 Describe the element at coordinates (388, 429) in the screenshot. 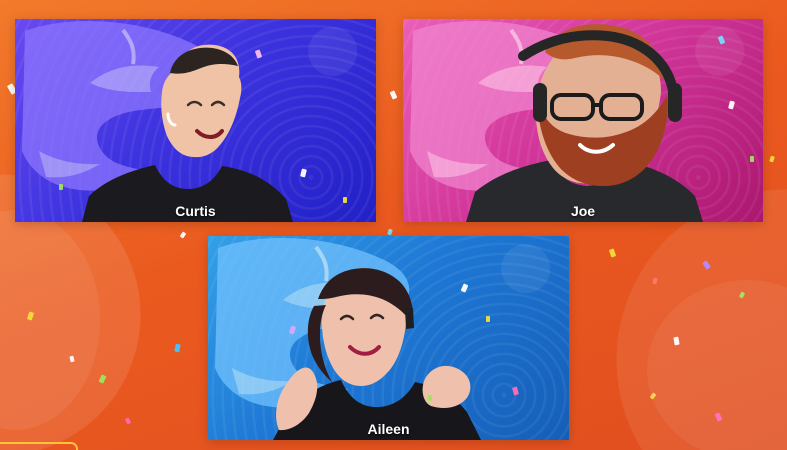

I see `participant-name-aileen: Aileen` at that location.